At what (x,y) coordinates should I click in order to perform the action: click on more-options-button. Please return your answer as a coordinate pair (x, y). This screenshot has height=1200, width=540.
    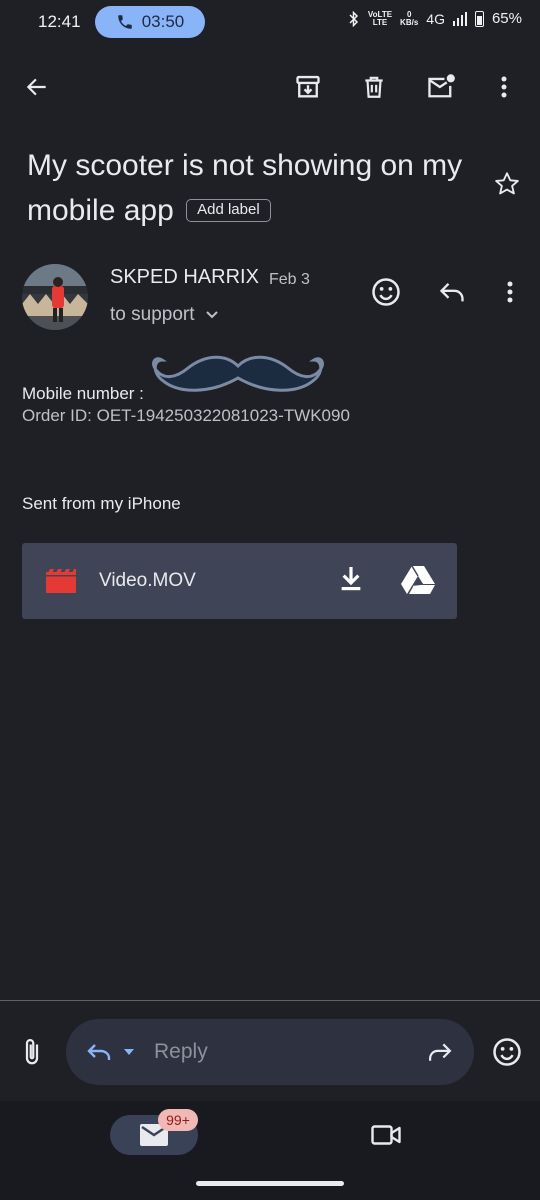
    Looking at the image, I should click on (504, 87).